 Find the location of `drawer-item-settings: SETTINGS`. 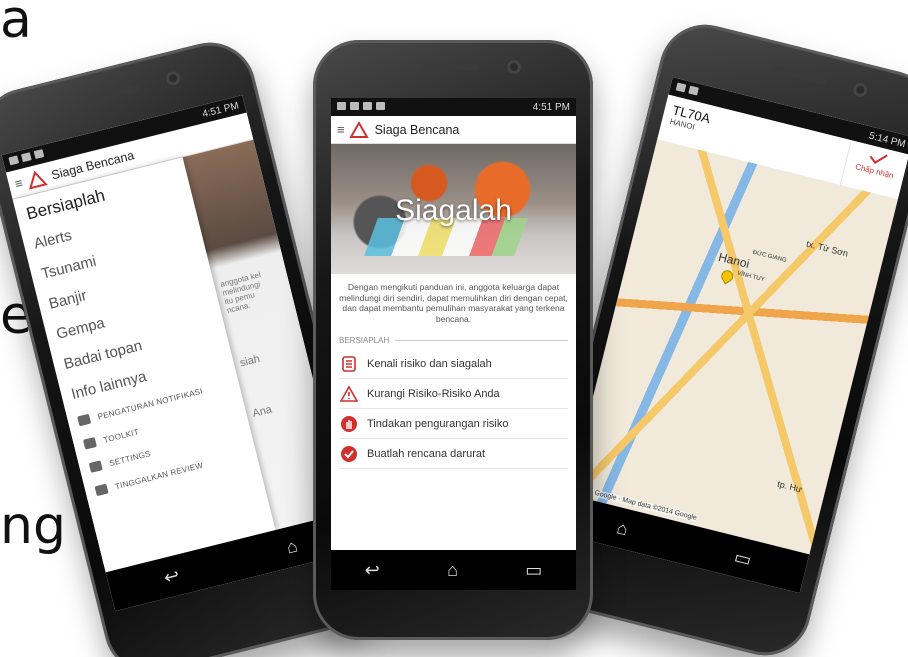

drawer-item-settings: SETTINGS is located at coordinates (170, 448).